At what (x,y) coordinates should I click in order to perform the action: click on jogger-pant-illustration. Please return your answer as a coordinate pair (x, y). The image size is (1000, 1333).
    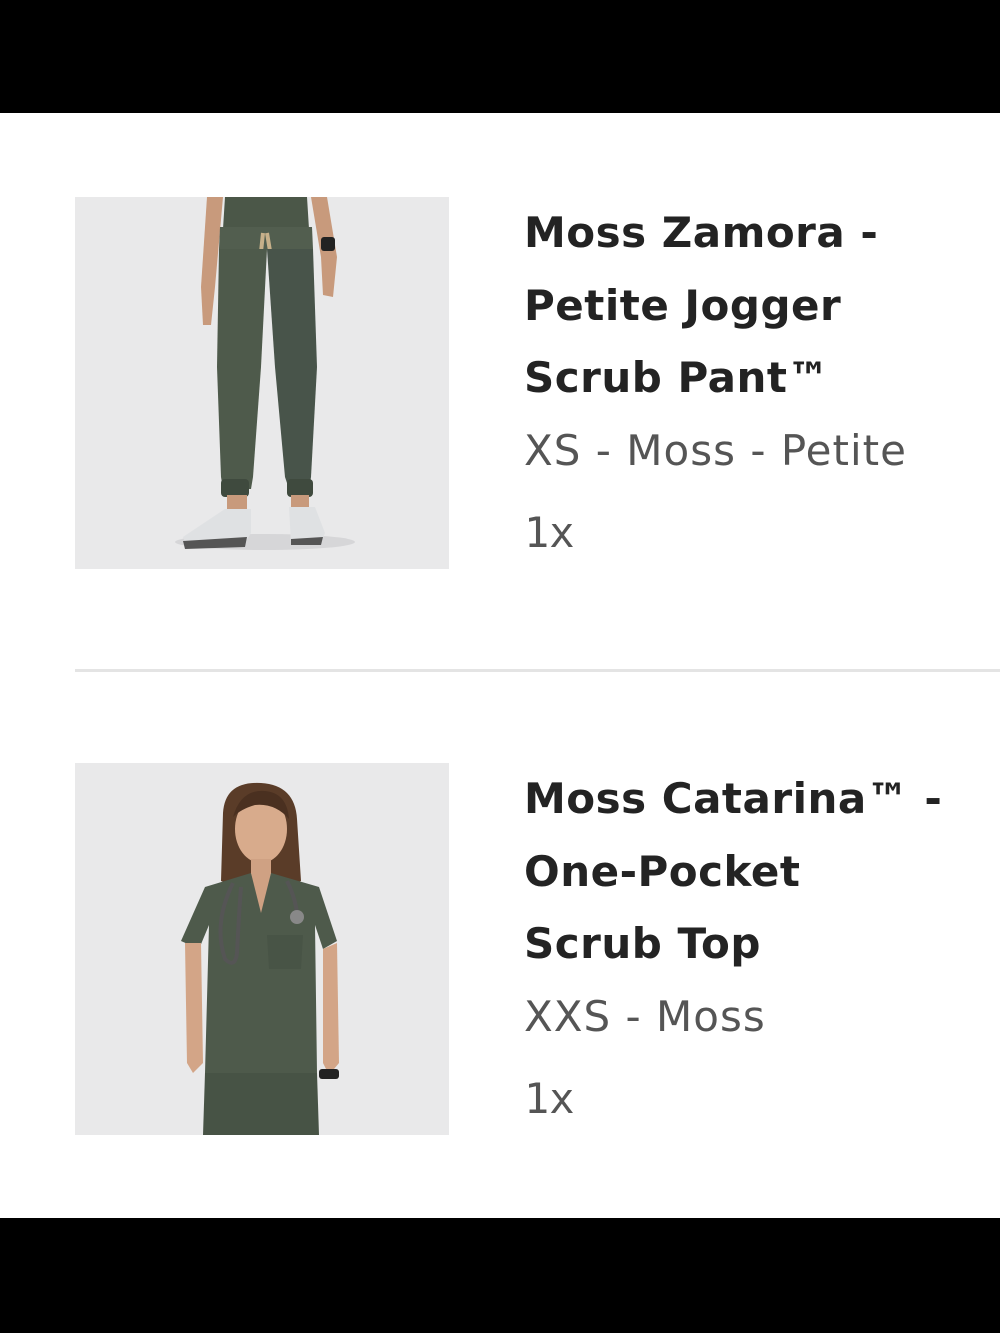
    Looking at the image, I should click on (262, 383).